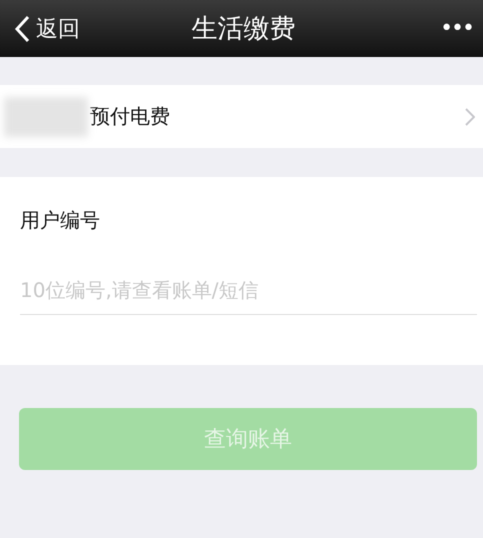 The height and width of the screenshot is (538, 483). What do you see at coordinates (456, 28) in the screenshot?
I see `more-button: •••` at bounding box center [456, 28].